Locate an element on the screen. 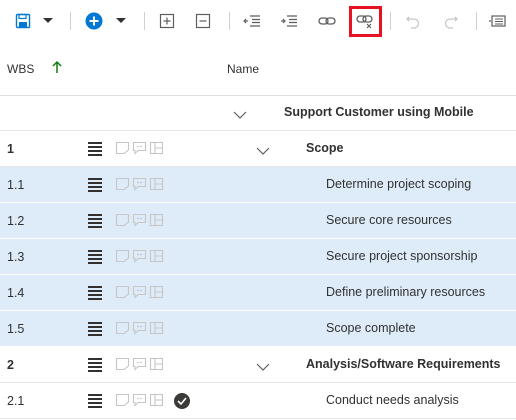  name-column-header: Name is located at coordinates (243, 69).